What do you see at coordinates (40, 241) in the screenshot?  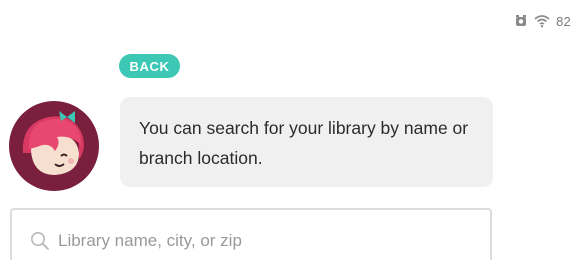 I see `search-icon` at bounding box center [40, 241].